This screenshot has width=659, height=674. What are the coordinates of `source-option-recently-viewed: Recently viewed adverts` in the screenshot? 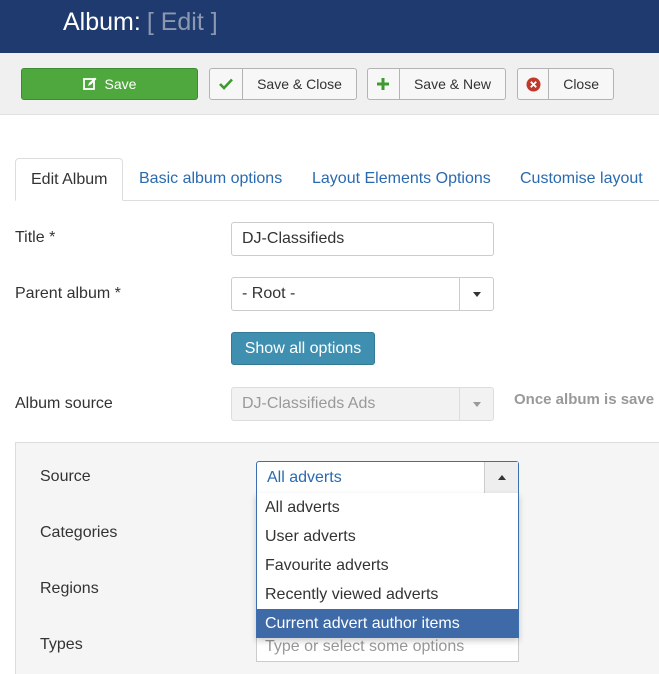 It's located at (387, 594).